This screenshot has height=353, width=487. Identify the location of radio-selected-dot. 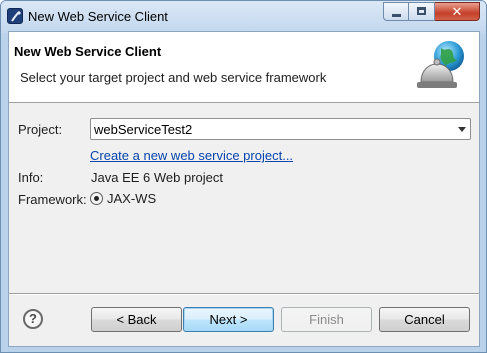
(96, 198).